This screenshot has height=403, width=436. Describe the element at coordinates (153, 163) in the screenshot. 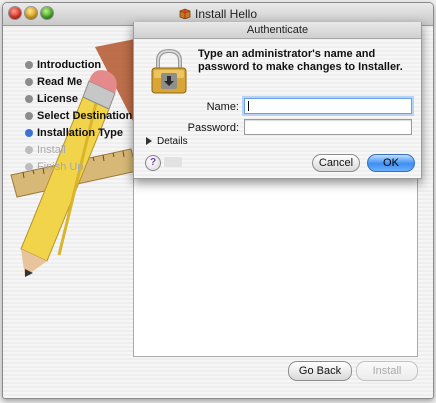

I see `help-icon: ?` at that location.